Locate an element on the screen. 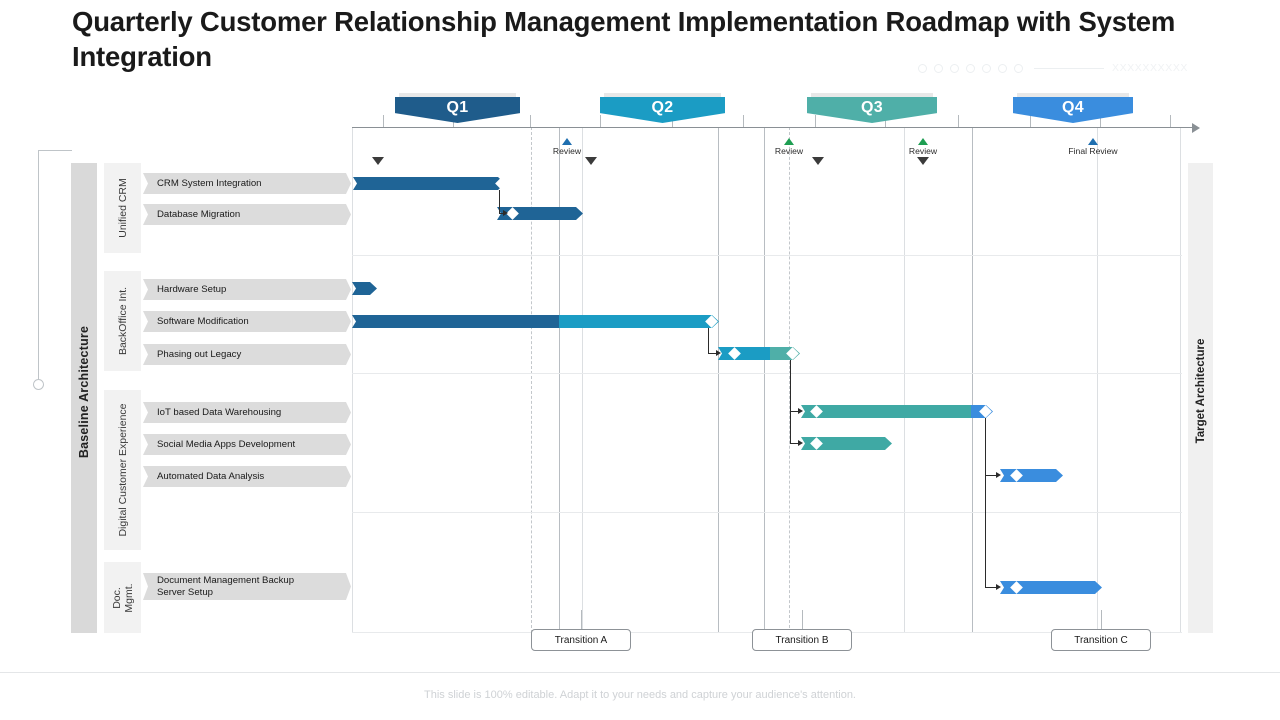 Image resolution: width=1280 pixels, height=720 pixels. quarter-banner-Q4: Q4 is located at coordinates (1073, 110).